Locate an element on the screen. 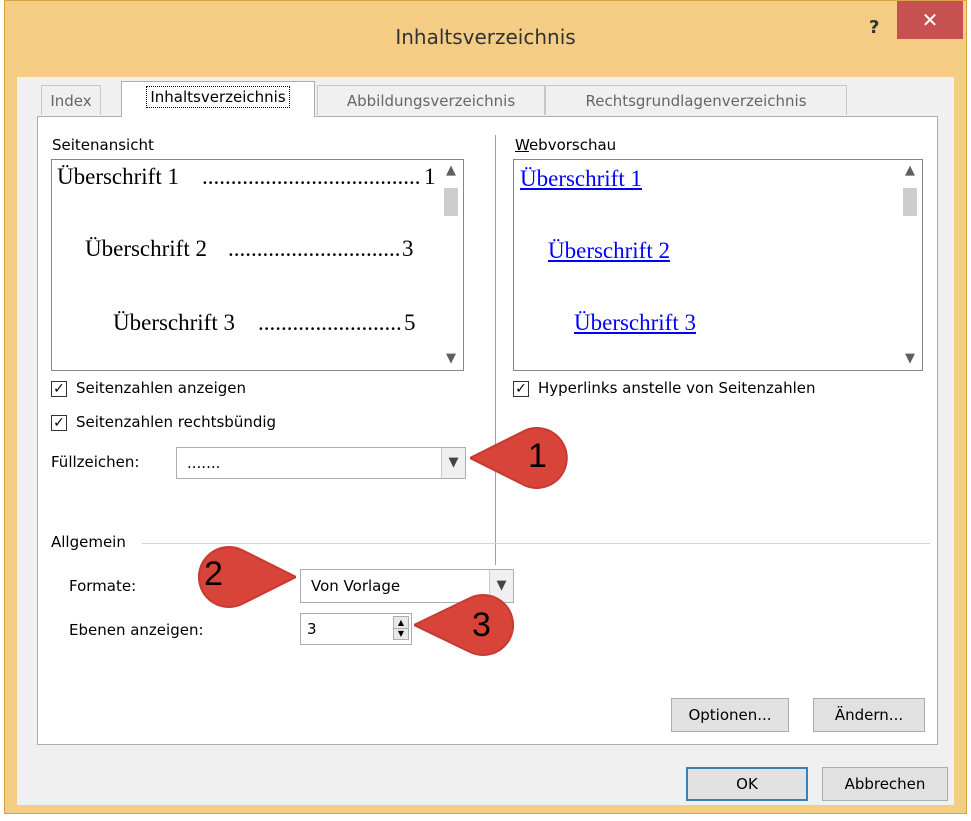 The width and height of the screenshot is (971, 821). spin-down-icon: ▼ is located at coordinates (401, 633).